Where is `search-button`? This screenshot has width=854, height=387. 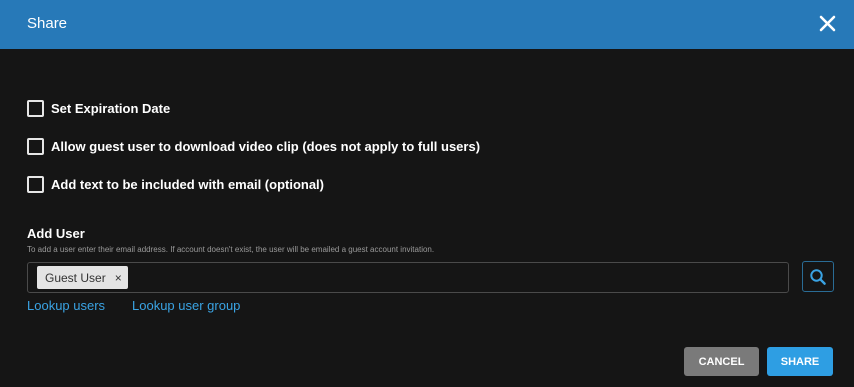
search-button is located at coordinates (818, 276).